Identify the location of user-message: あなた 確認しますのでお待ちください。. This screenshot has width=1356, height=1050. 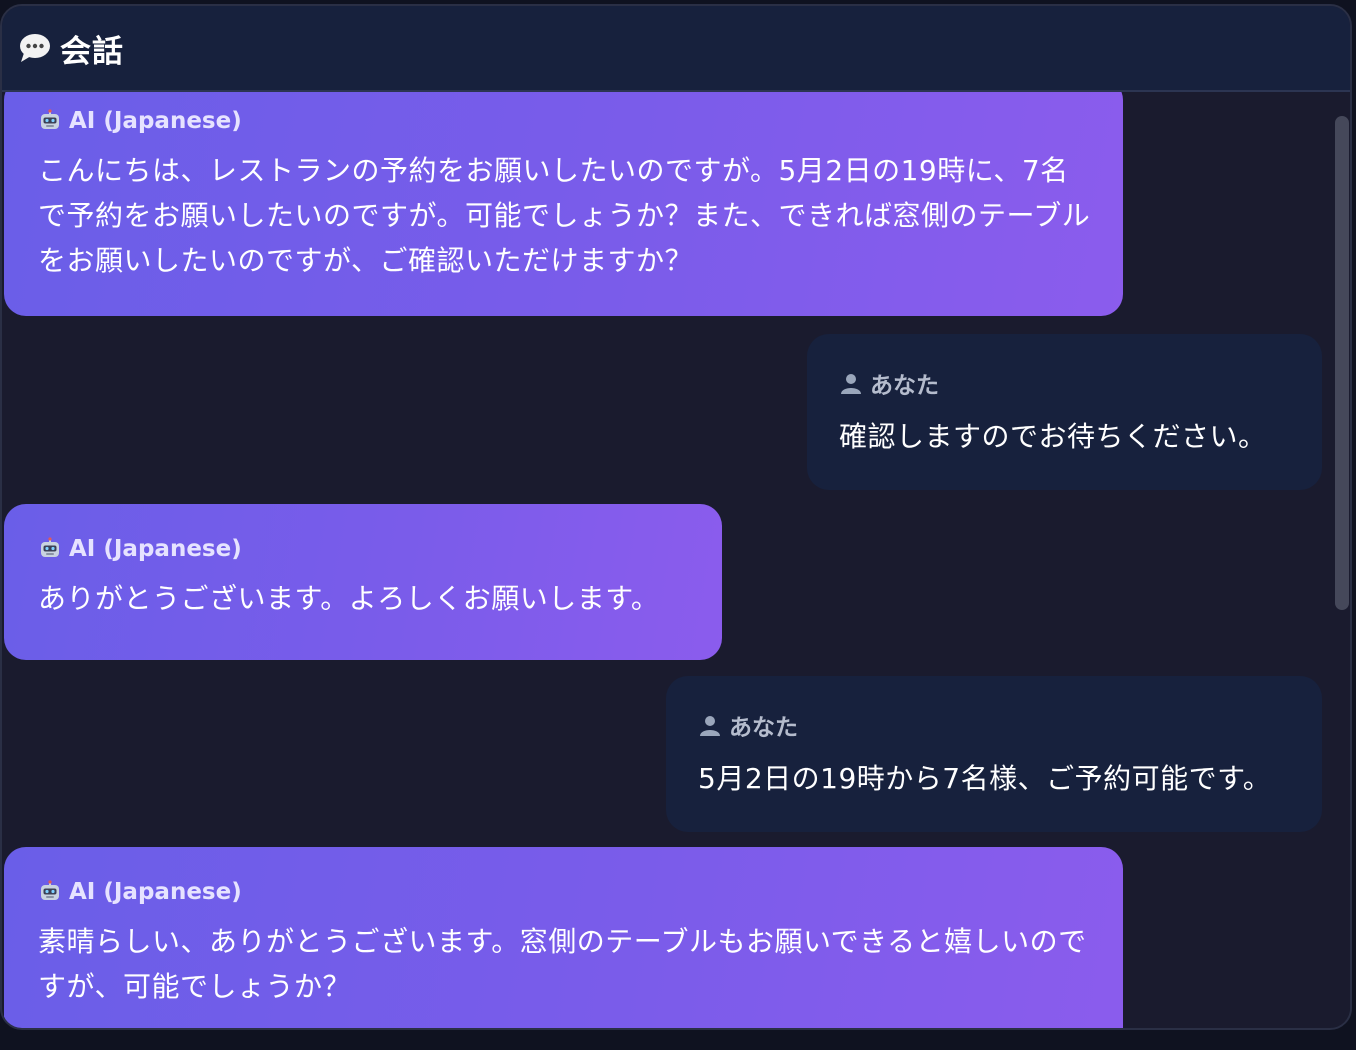
(1064, 412).